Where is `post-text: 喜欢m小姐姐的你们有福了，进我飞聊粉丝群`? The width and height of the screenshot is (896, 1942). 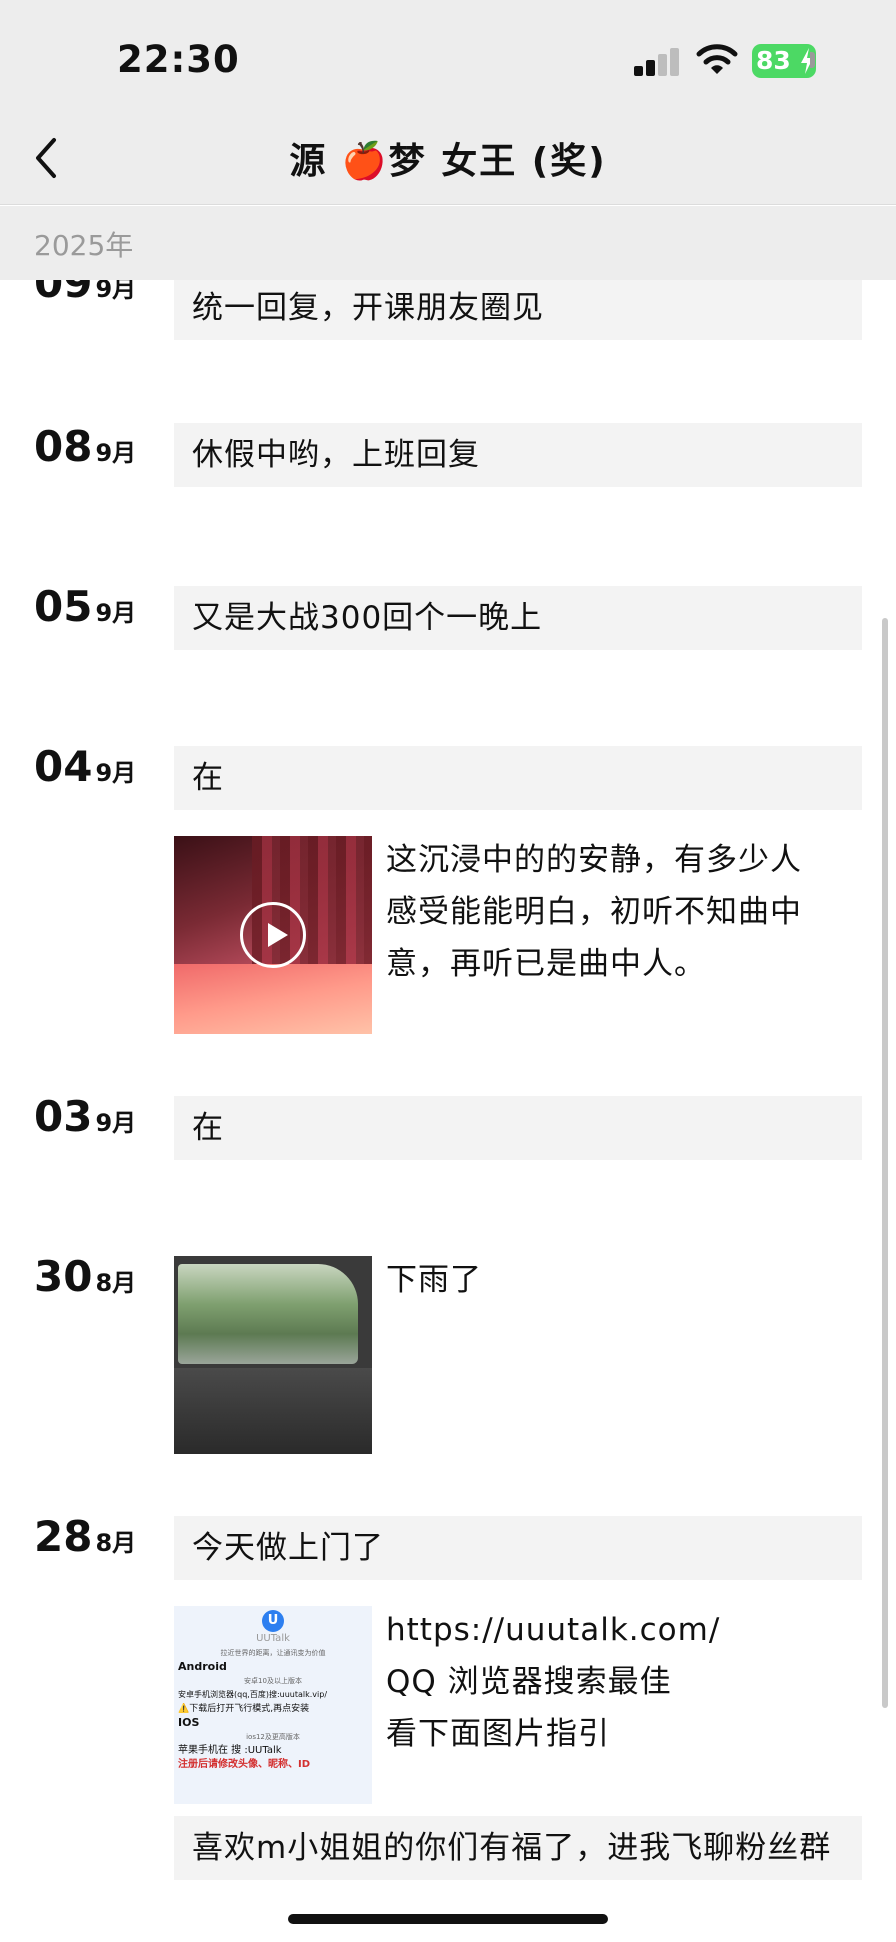 post-text: 喜欢m小姐姐的你们有福了，进我飞聊粉丝群 is located at coordinates (518, 1848).